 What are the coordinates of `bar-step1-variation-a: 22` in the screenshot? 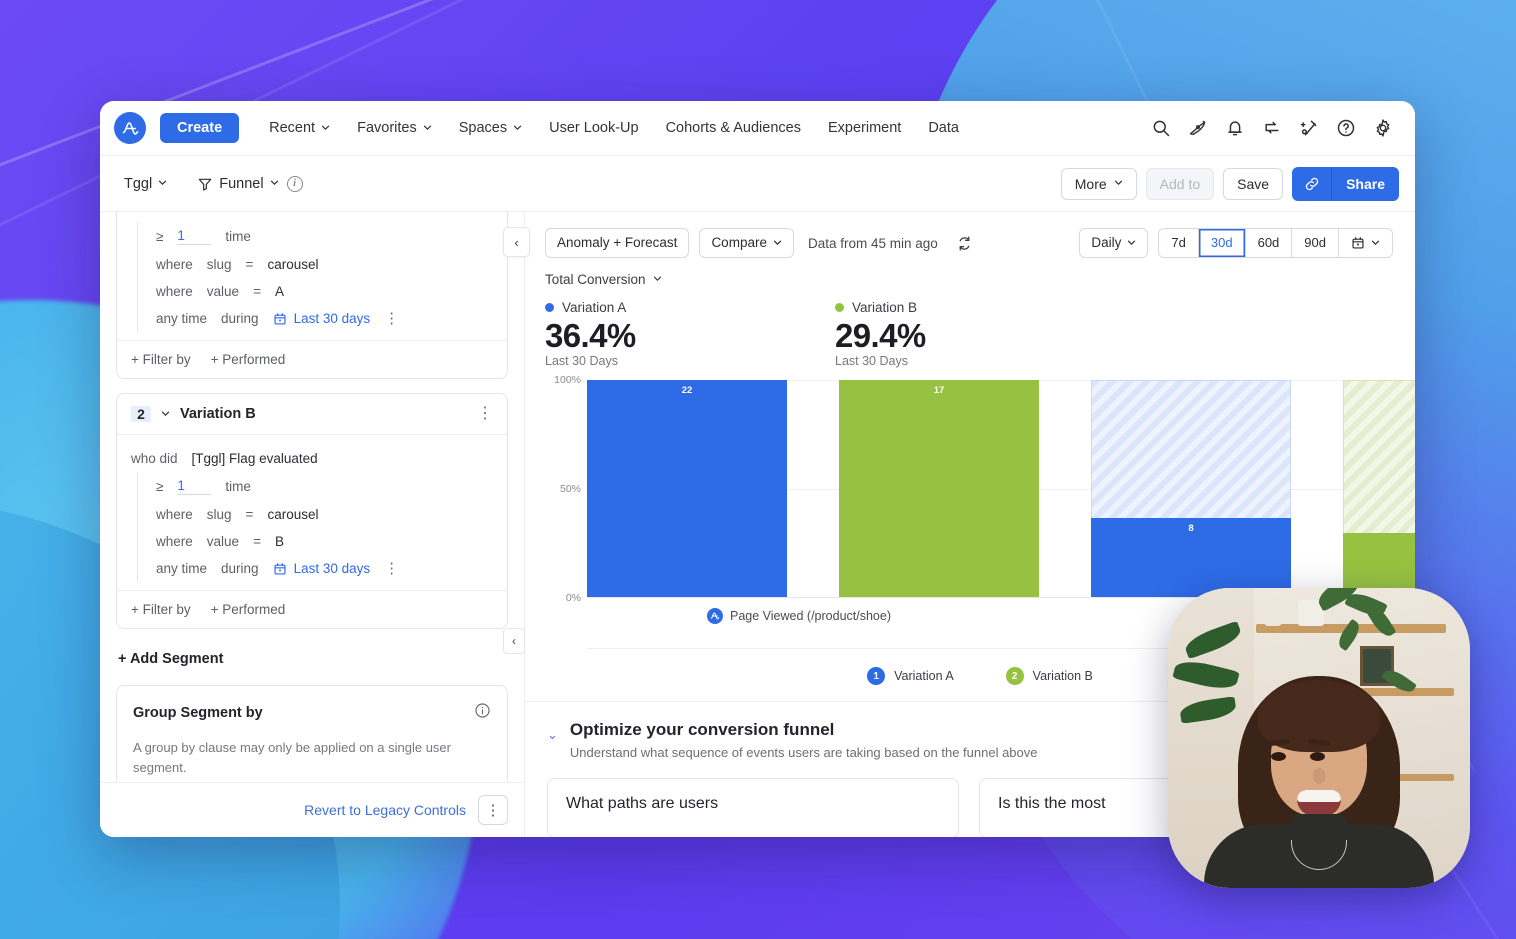 It's located at (687, 488).